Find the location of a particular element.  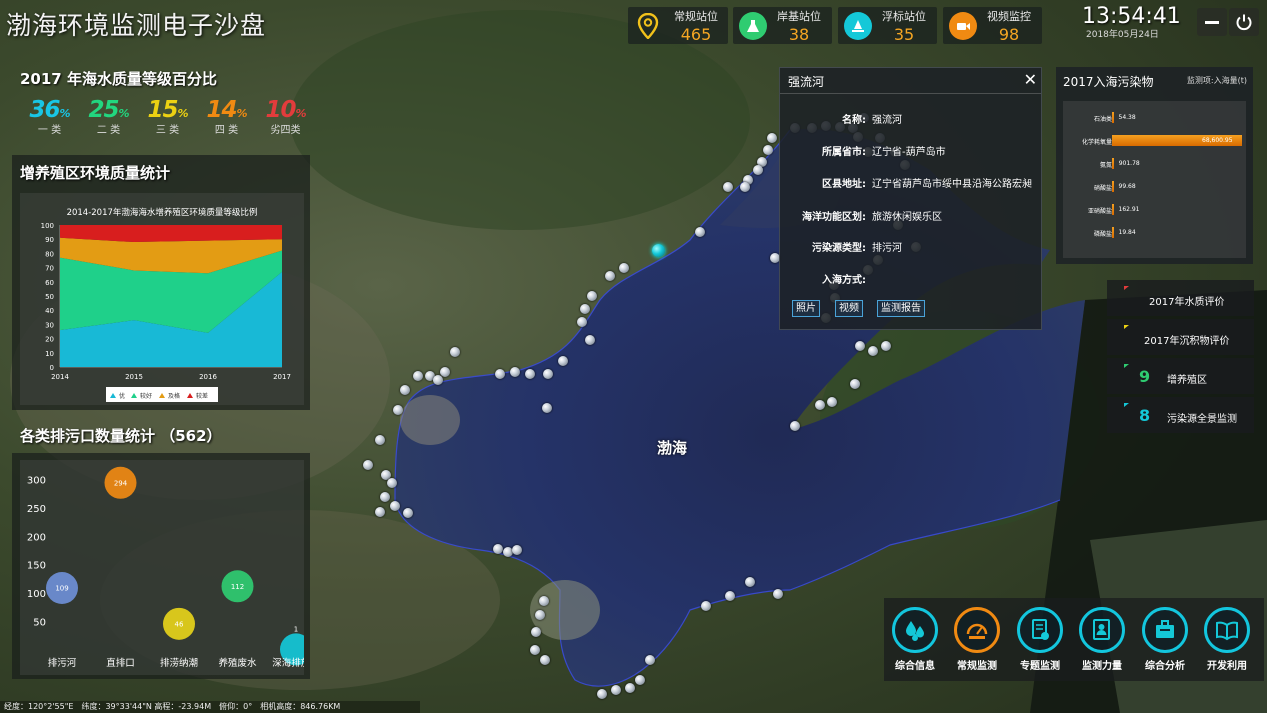

pollutant-row: 氨氮 901.78 is located at coordinates (1154, 164).